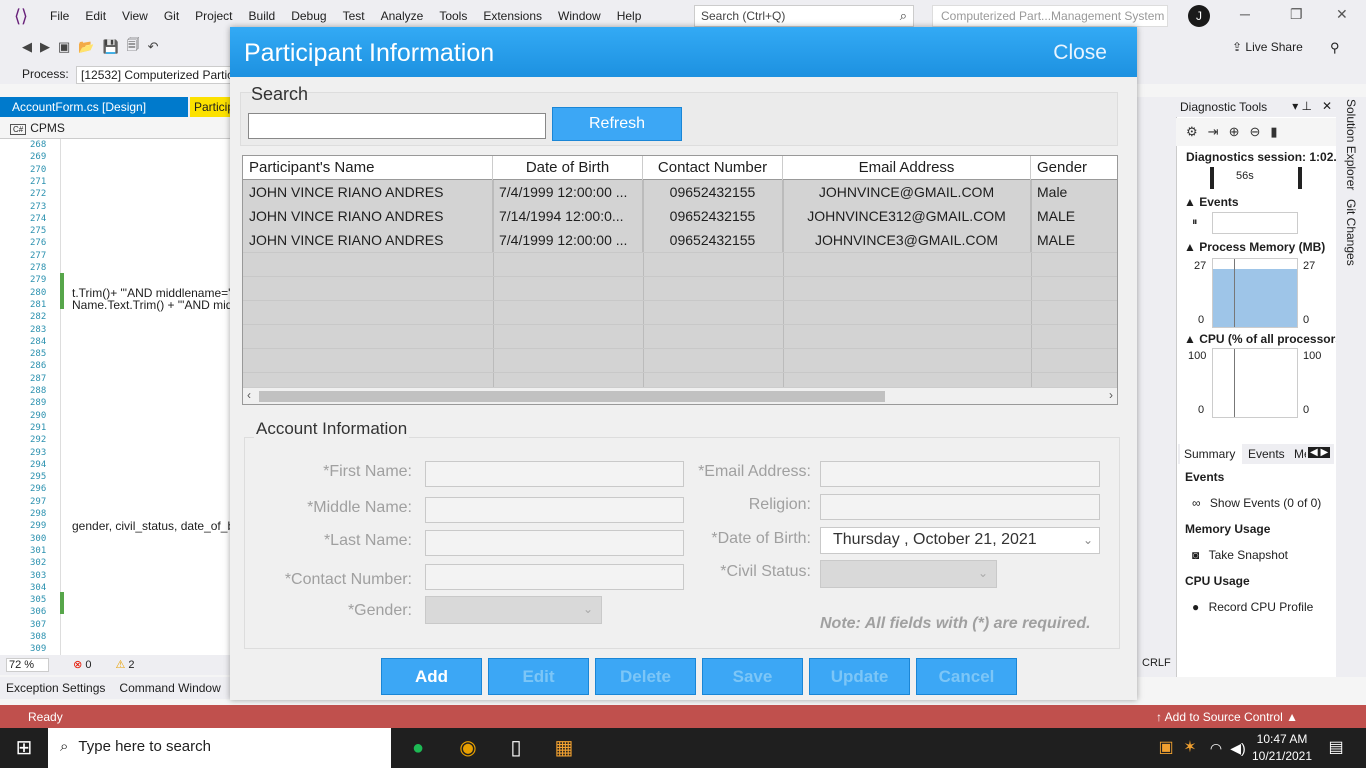 The image size is (1366, 768). Describe the element at coordinates (1080, 53) in the screenshot. I see `close-button: Close` at that location.